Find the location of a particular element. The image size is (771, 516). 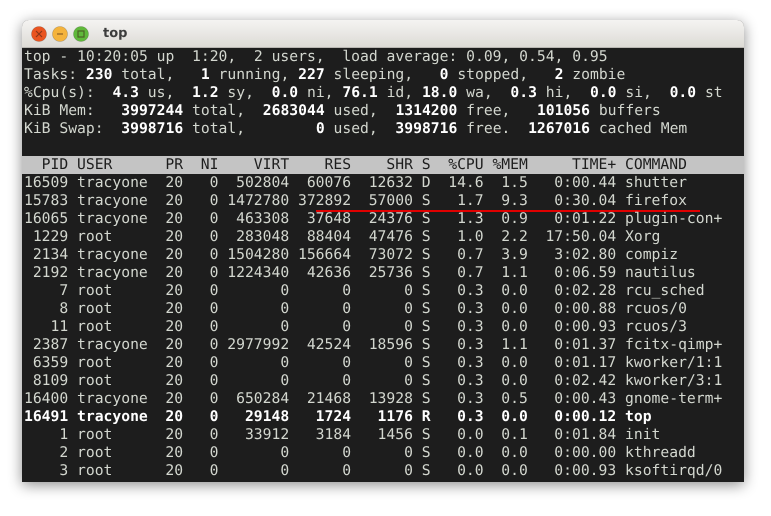

table-cell-text: 17:50.04 is located at coordinates (580, 237).